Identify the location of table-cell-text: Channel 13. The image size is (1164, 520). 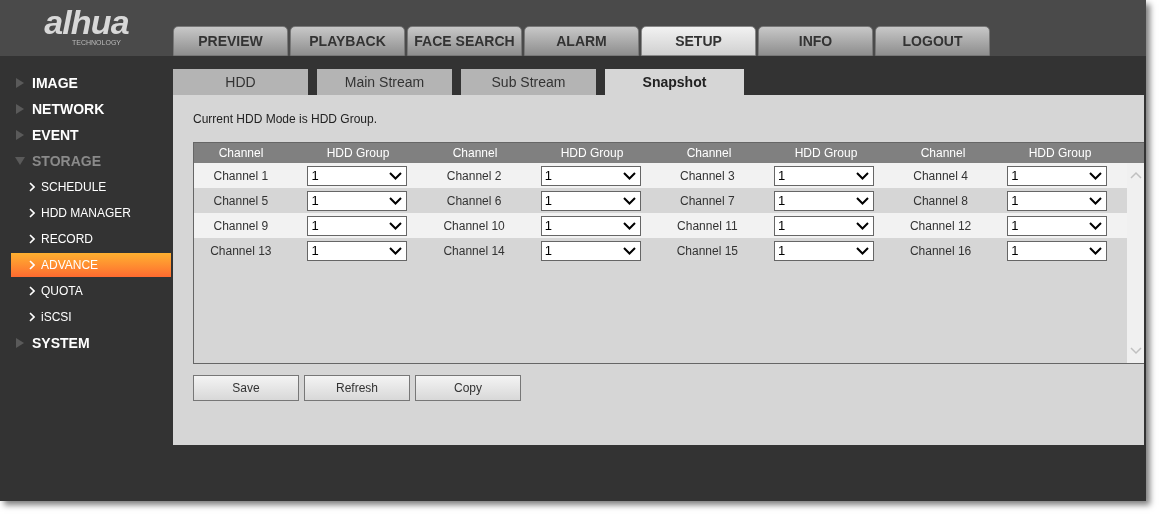
(241, 251).